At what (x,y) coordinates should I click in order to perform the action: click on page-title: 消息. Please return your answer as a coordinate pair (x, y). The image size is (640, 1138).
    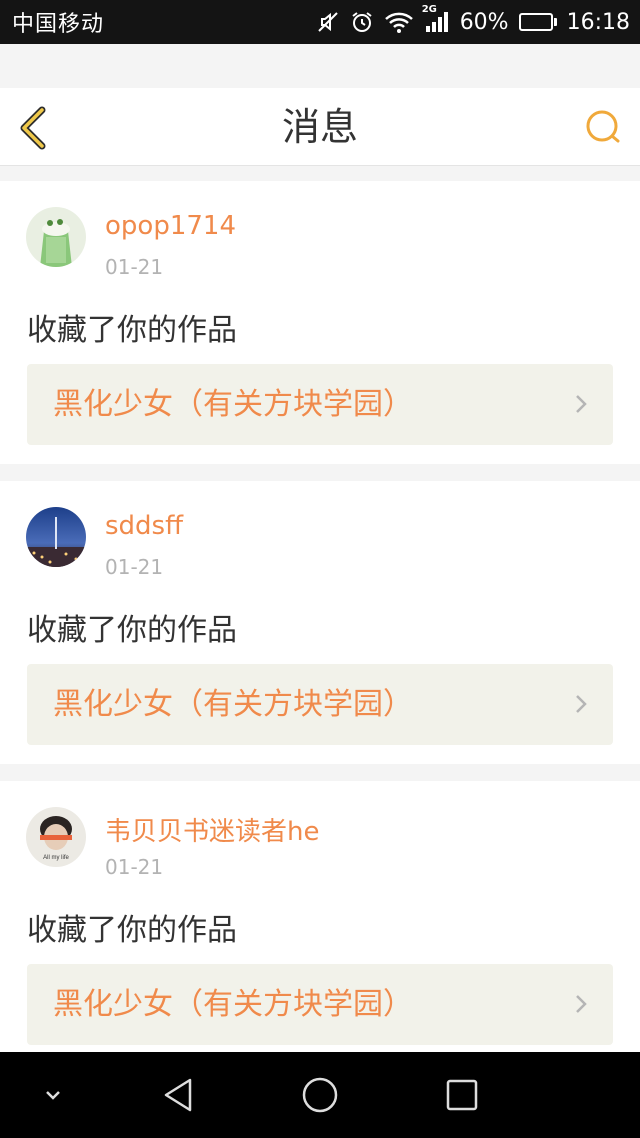
    Looking at the image, I should click on (319, 127).